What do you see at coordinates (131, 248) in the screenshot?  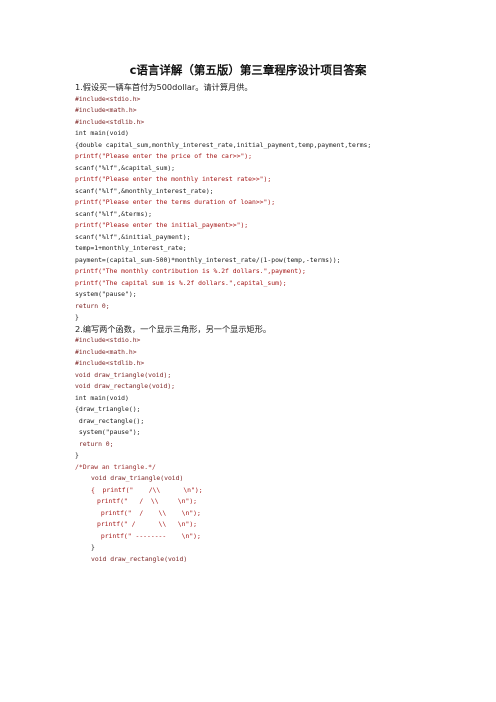 I see `code-line: temp=1+monthly_interest_rate;` at bounding box center [131, 248].